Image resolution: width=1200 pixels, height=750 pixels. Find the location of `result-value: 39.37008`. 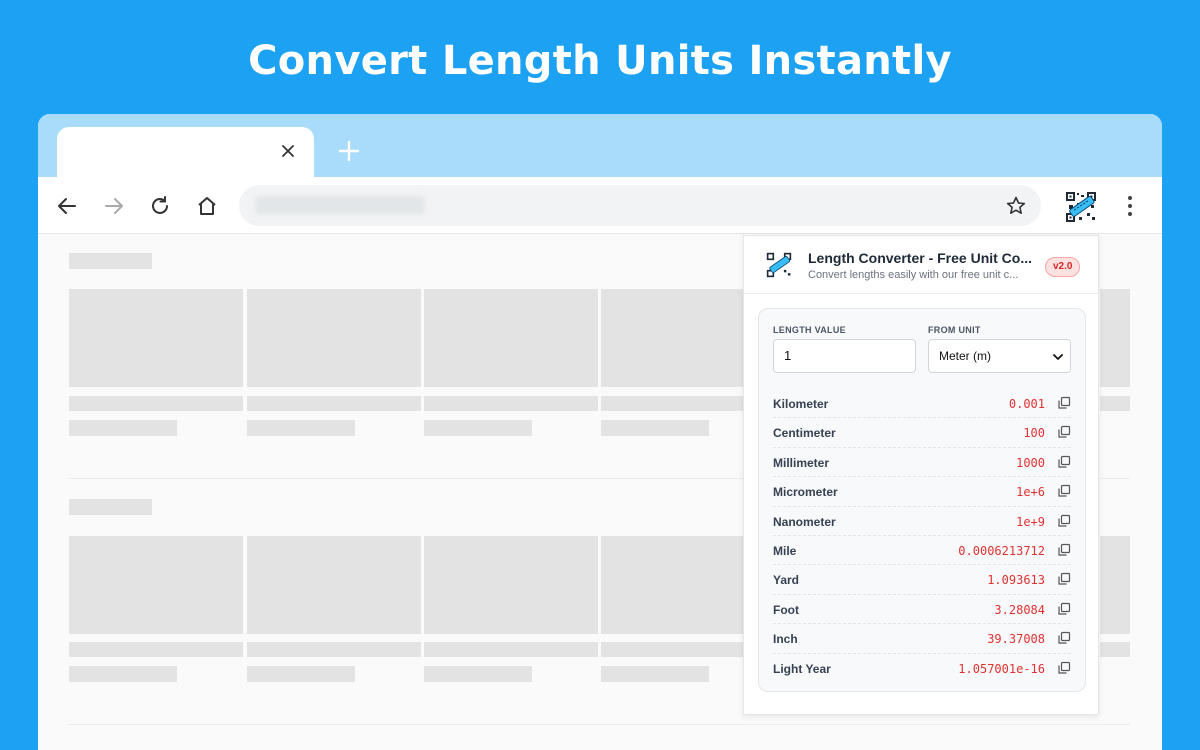

result-value: 39.37008 is located at coordinates (1016, 639).